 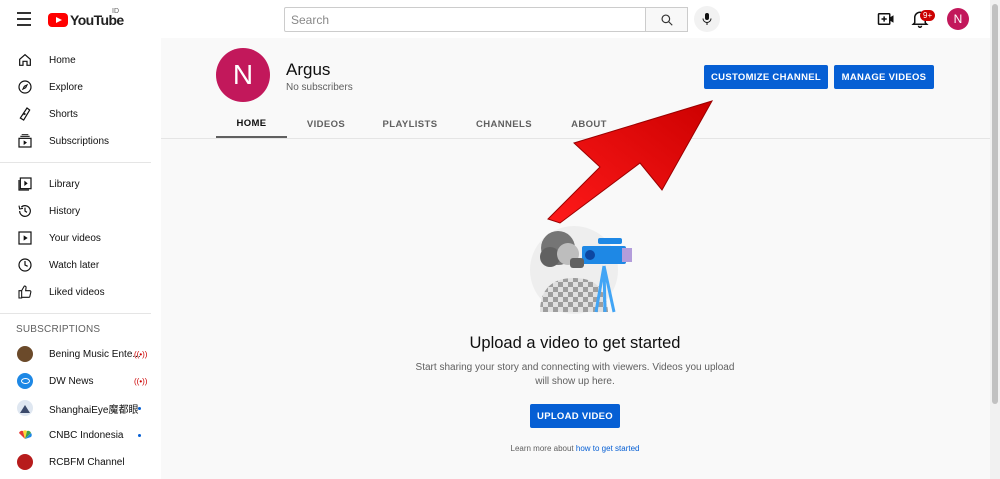 I want to click on how-to-get-started-link: how to get started, so click(x=608, y=448).